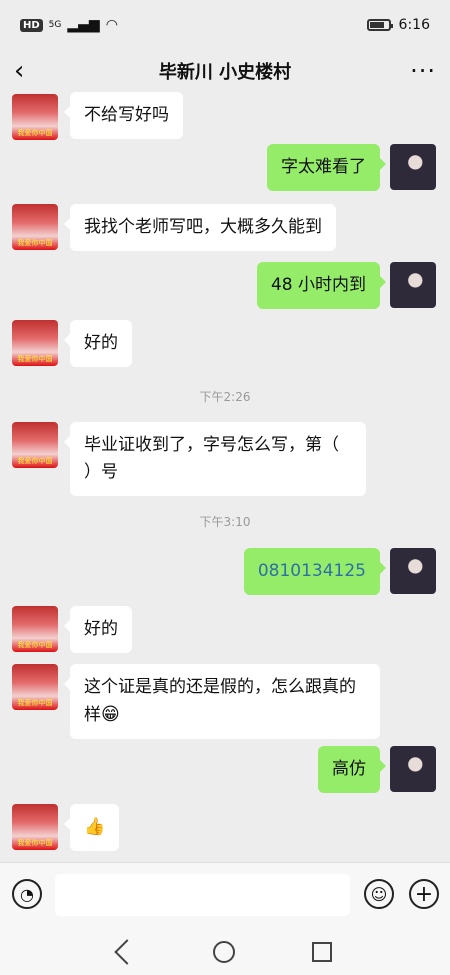  I want to click on signal-icon: ▂▄▆, so click(83, 25).